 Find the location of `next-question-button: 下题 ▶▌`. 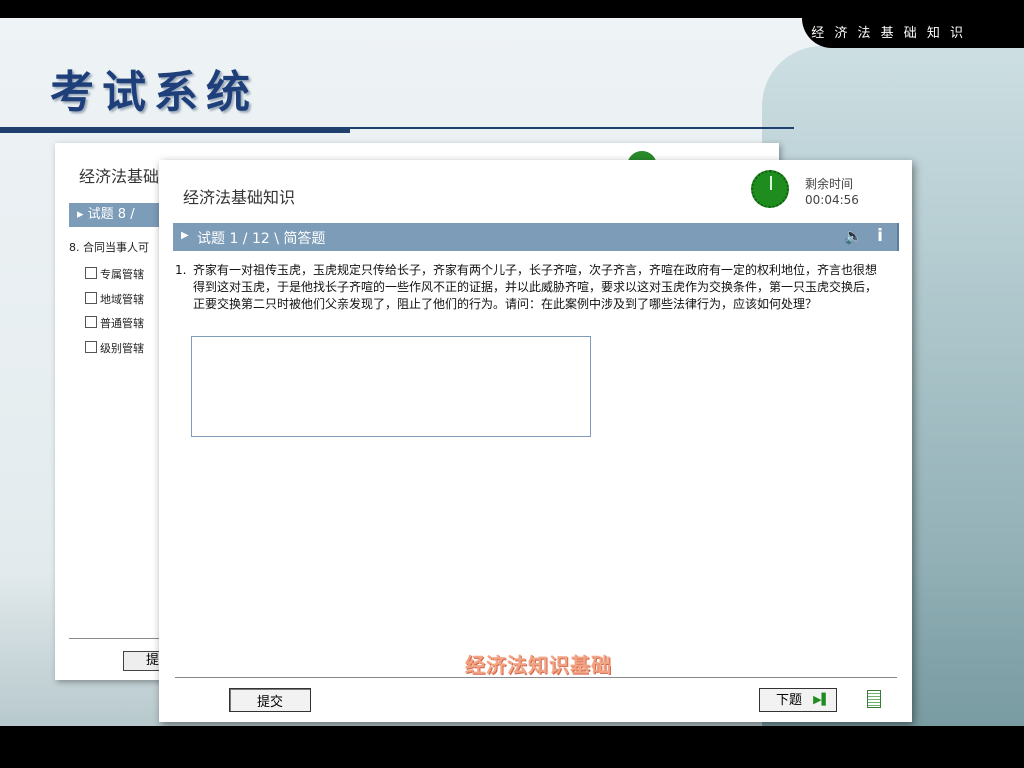

next-question-button: 下题 ▶▌ is located at coordinates (798, 700).